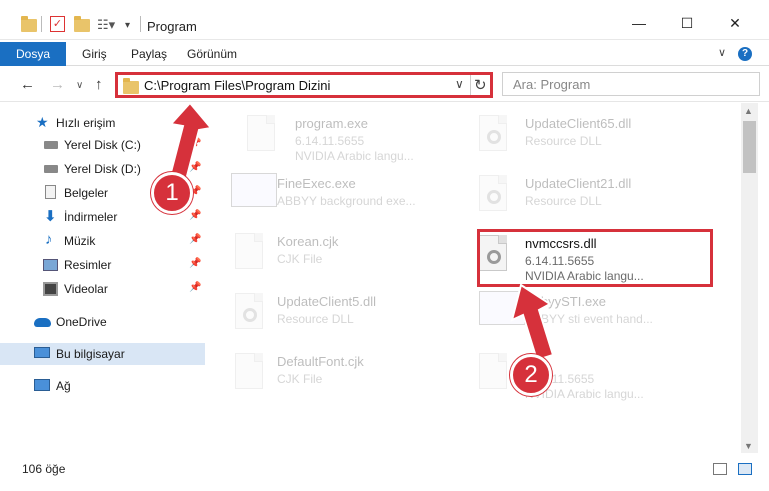 Image resolution: width=769 pixels, height=491 pixels. I want to click on callout-badge-2: 2, so click(531, 375).